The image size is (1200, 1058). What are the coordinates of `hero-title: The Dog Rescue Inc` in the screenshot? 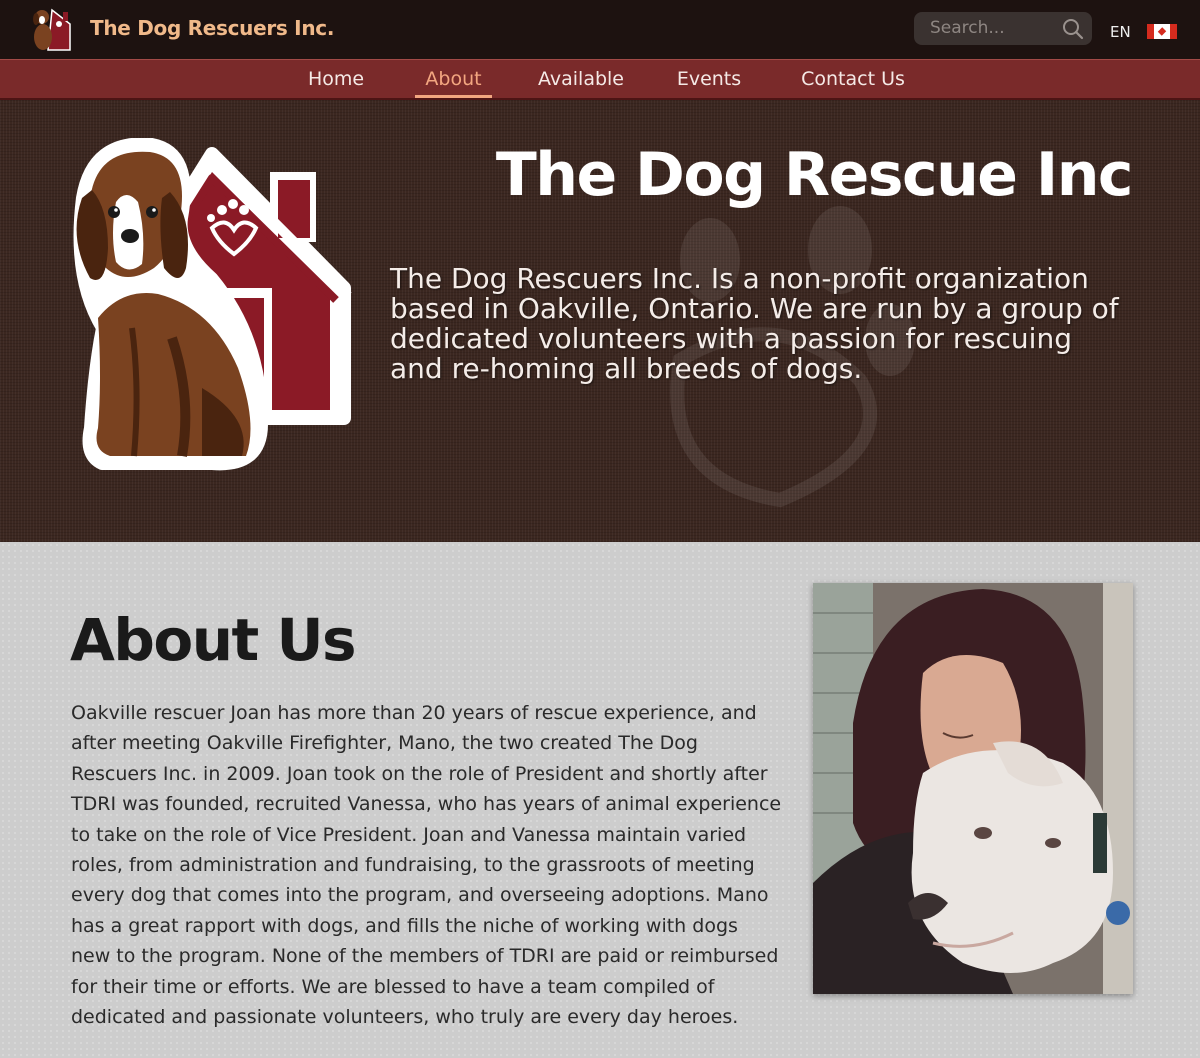 It's located at (814, 175).